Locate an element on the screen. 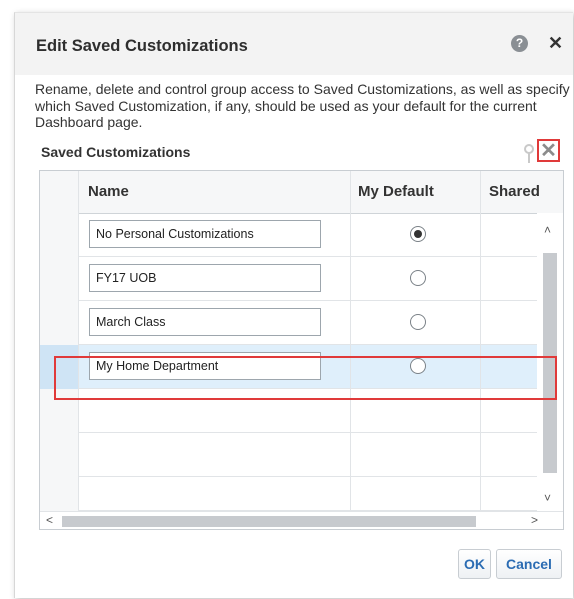 The width and height of the screenshot is (574, 599). name-input: No Personal Customizations is located at coordinates (205, 234).